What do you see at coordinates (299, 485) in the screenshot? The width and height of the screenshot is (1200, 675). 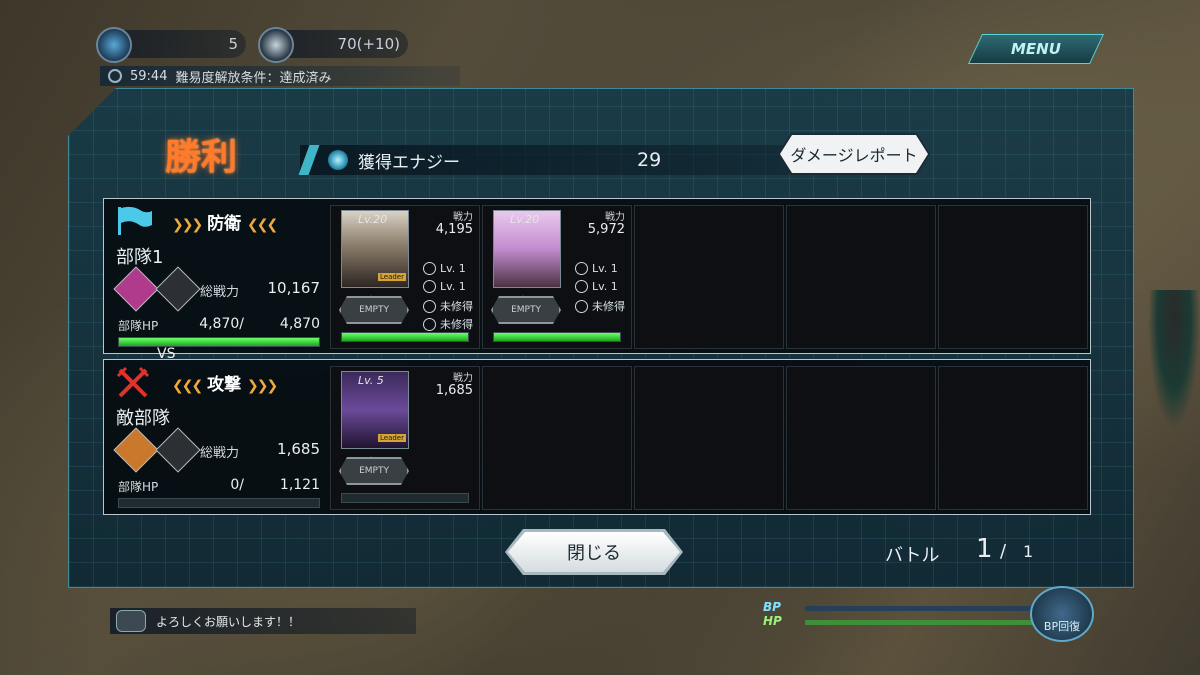 I see `unit-hp-max: 1,121` at bounding box center [299, 485].